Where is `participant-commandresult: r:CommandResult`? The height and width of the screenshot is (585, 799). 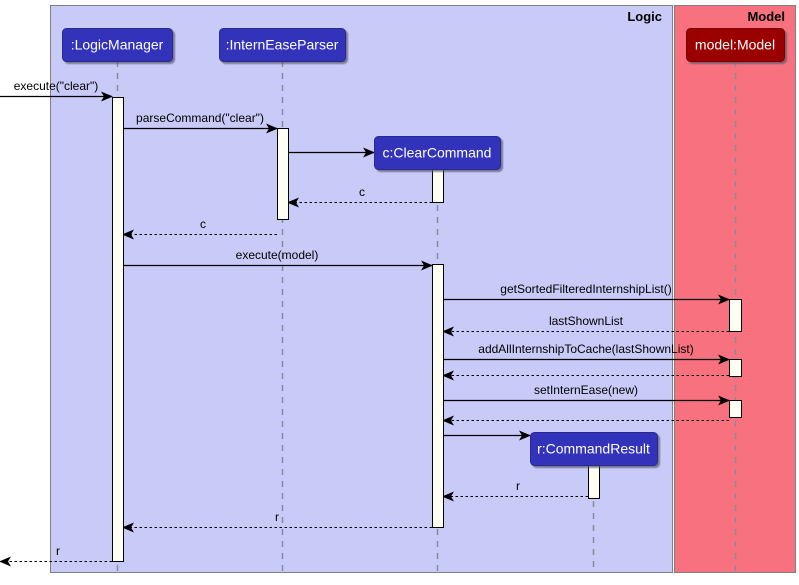
participant-commandresult: r:CommandResult is located at coordinates (594, 449).